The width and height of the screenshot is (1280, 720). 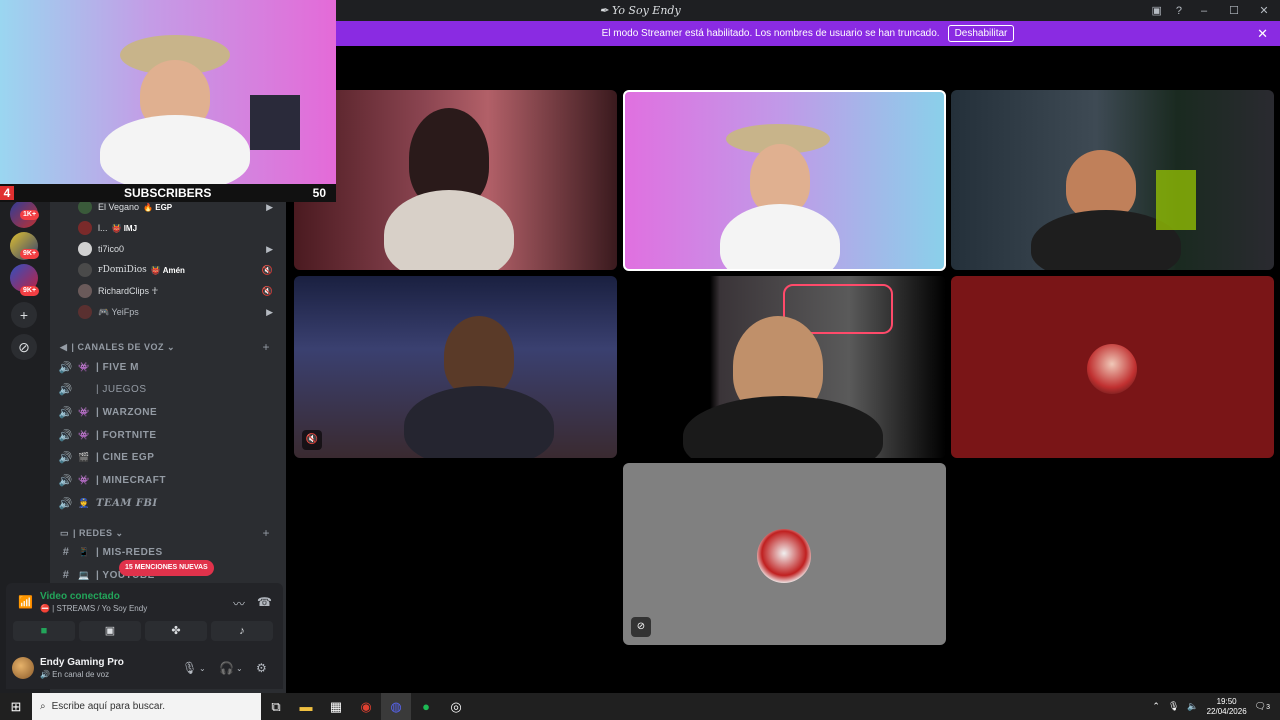 I want to click on close-button: ✕, so click(x=1264, y=10).